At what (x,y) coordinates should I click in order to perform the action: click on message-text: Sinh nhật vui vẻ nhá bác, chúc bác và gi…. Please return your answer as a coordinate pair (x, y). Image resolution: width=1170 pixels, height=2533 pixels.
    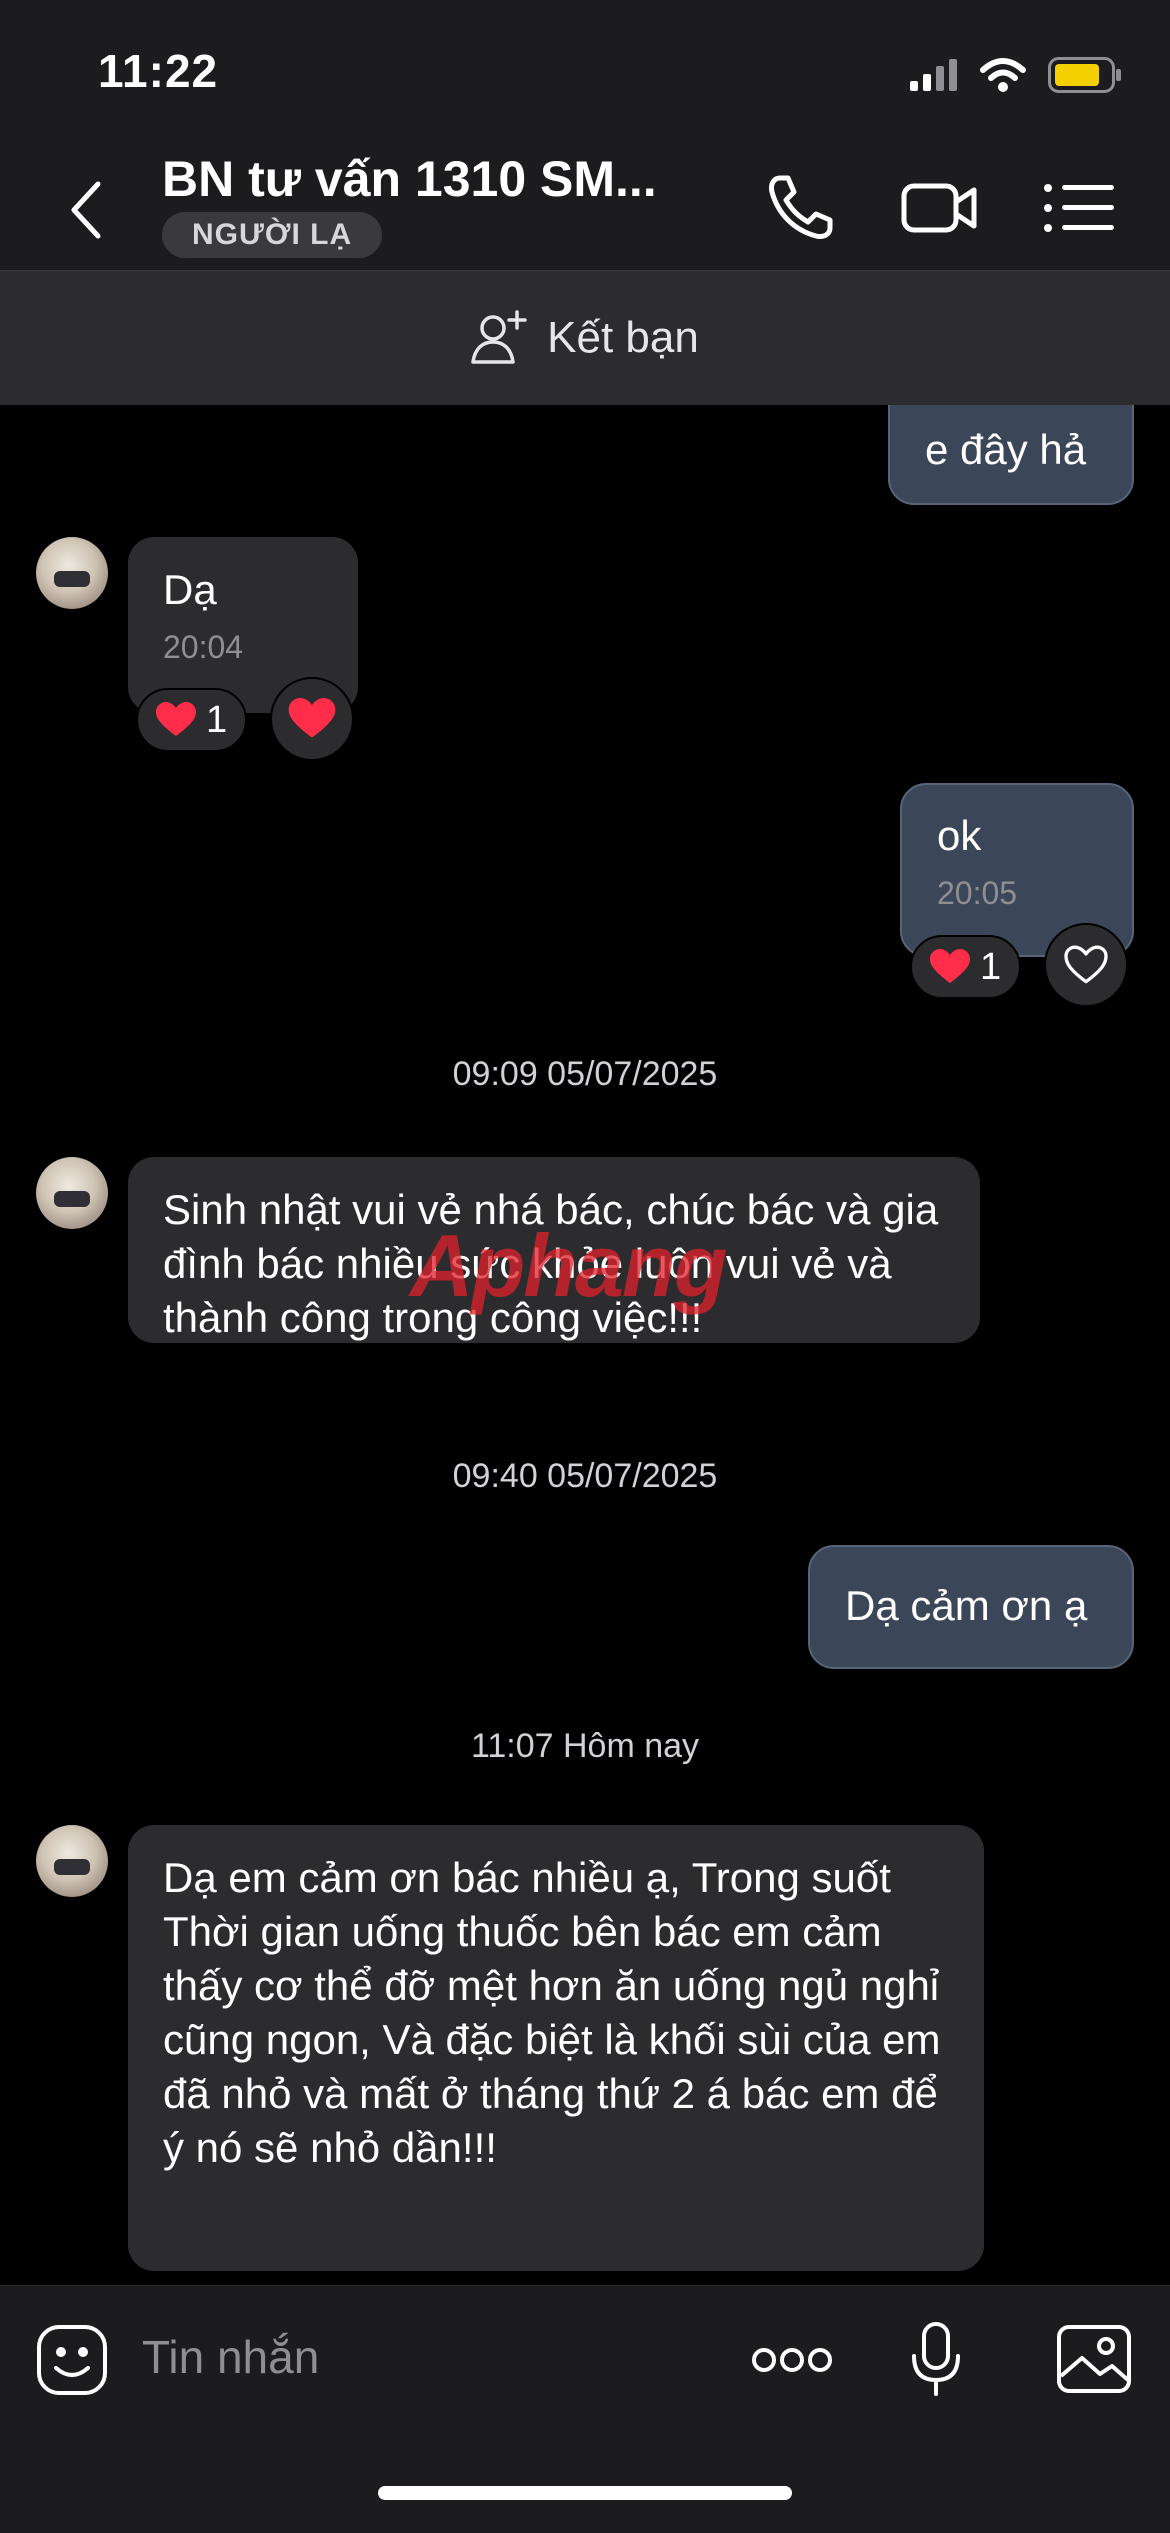
    Looking at the image, I should click on (551, 1263).